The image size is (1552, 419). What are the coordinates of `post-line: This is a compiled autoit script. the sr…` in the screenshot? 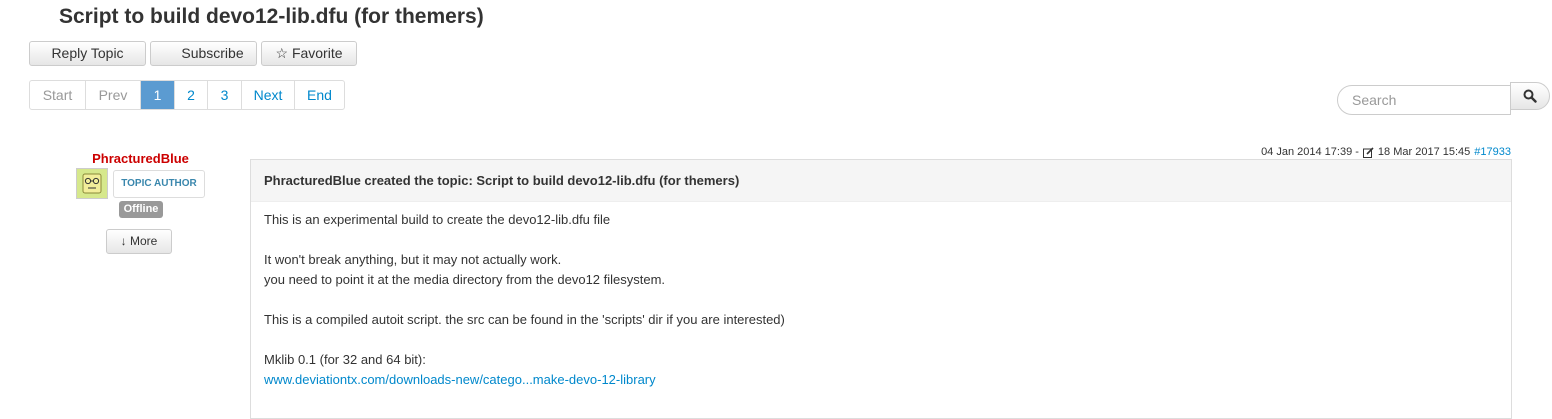 It's located at (524, 319).